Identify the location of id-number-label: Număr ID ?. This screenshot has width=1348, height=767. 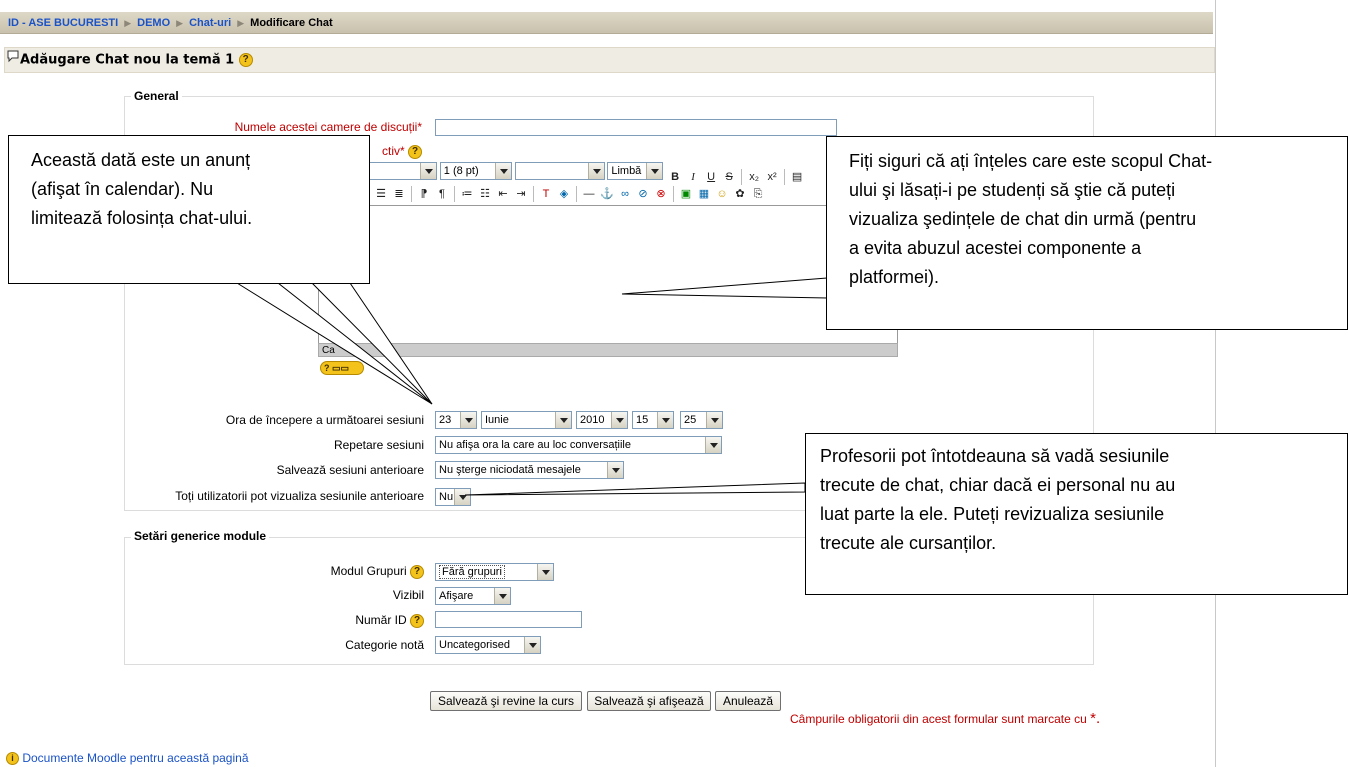
(337, 620).